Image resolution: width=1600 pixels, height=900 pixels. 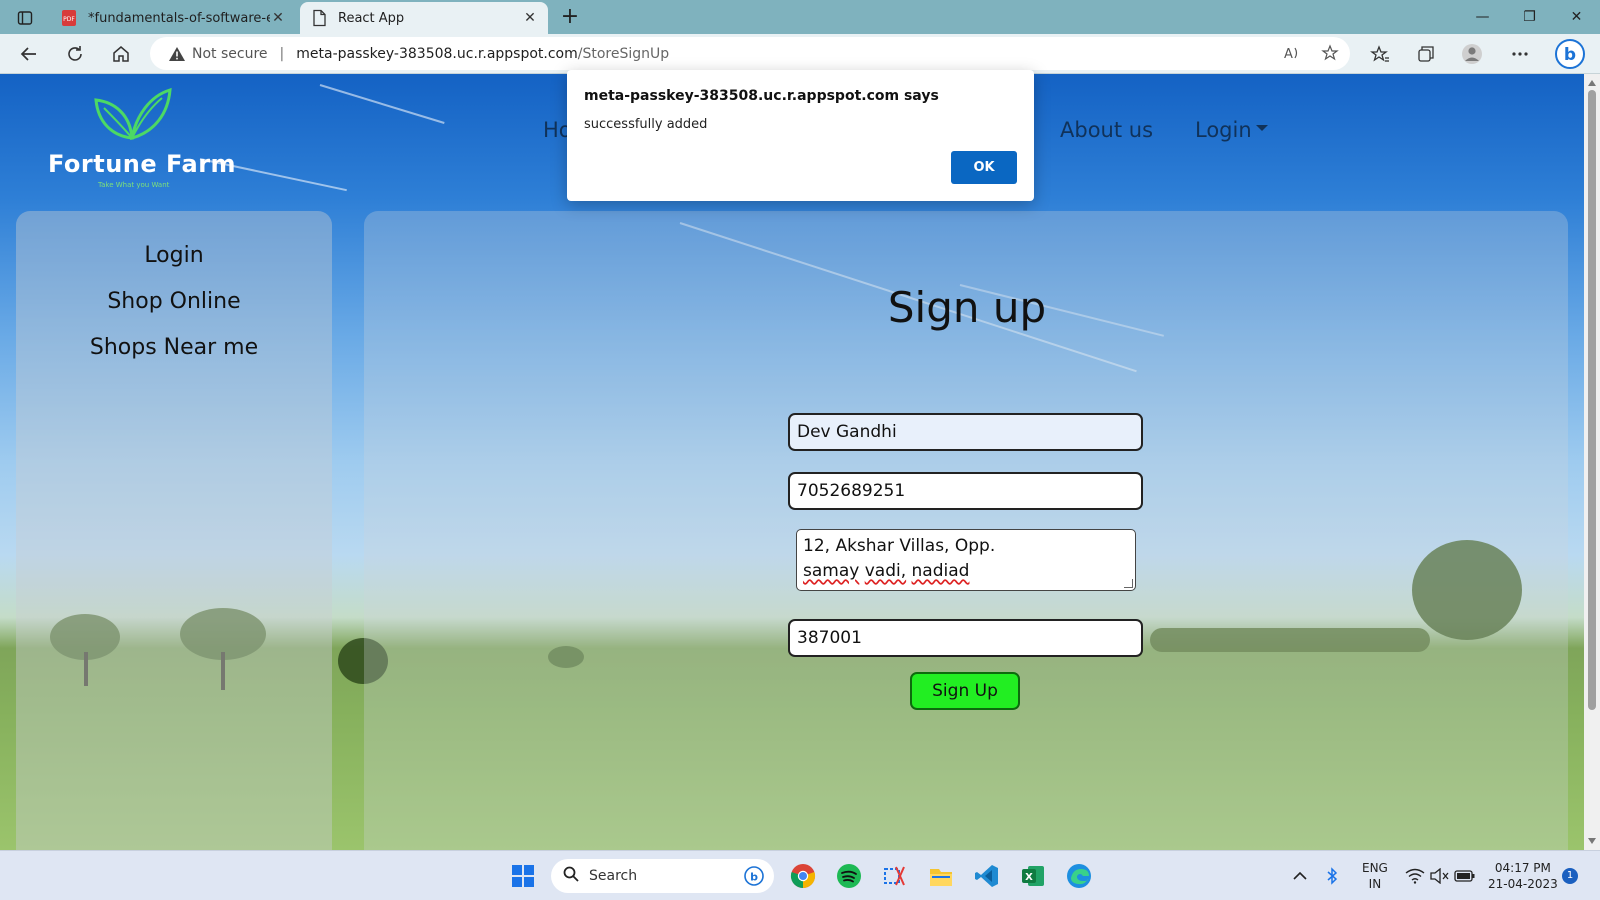 What do you see at coordinates (1570, 876) in the screenshot?
I see `notification-badge: 1` at bounding box center [1570, 876].